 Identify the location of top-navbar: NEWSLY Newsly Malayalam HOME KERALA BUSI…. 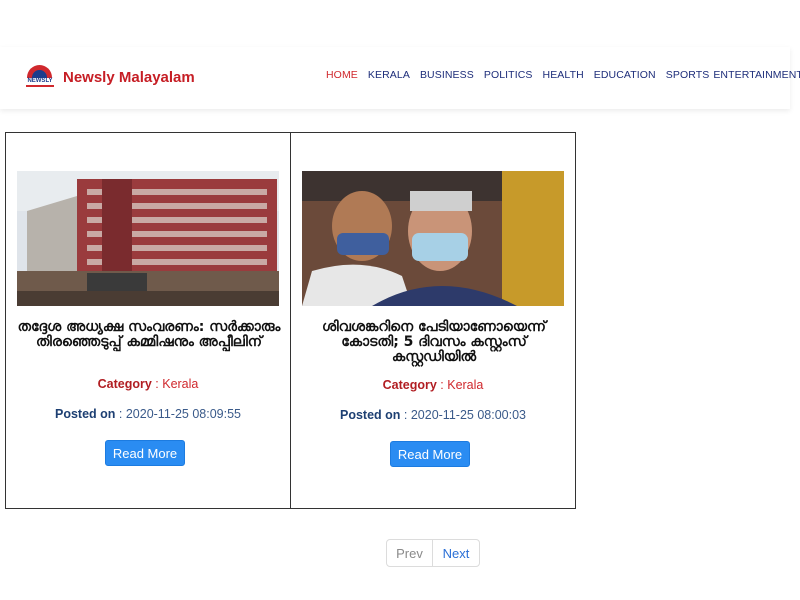
(400, 78).